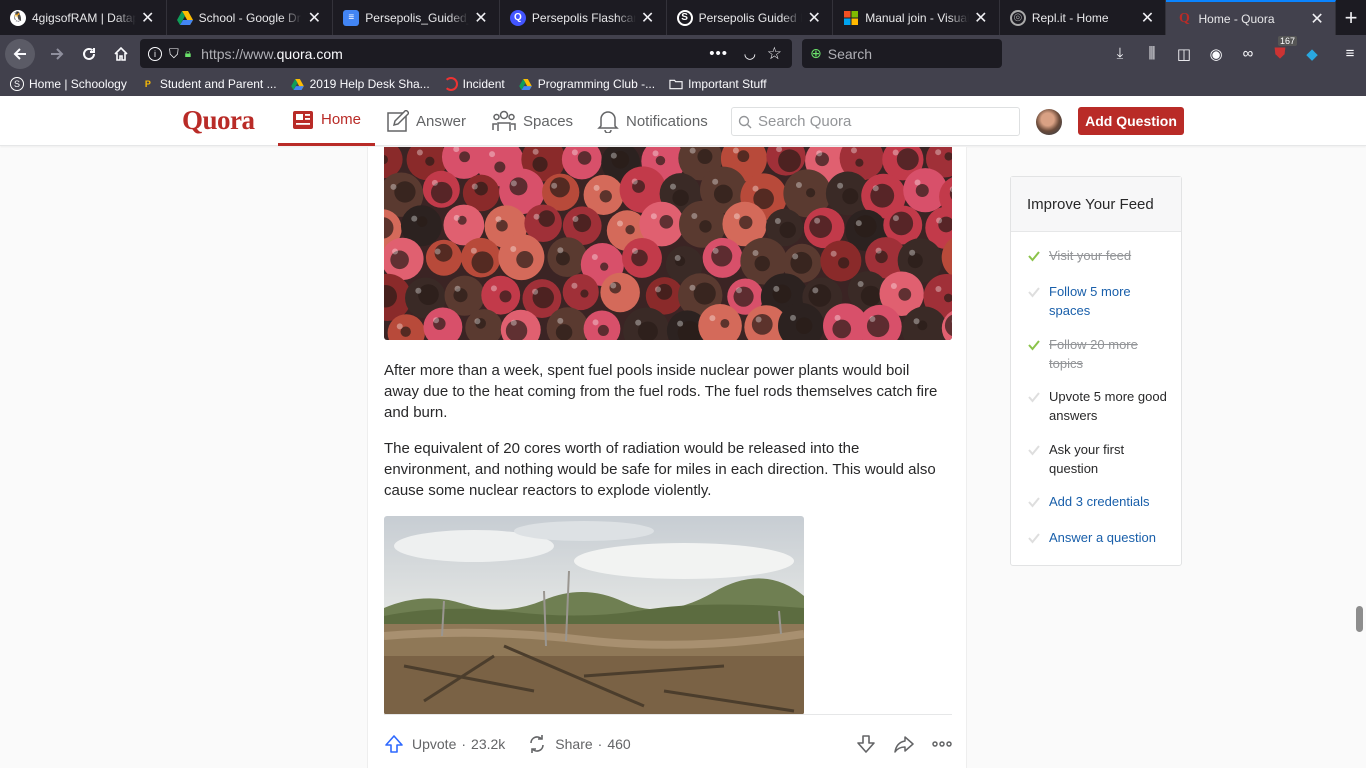 This screenshot has height=768, width=1366. Describe the element at coordinates (441, 121) in the screenshot. I see `nav-answer-label: Answer` at that location.